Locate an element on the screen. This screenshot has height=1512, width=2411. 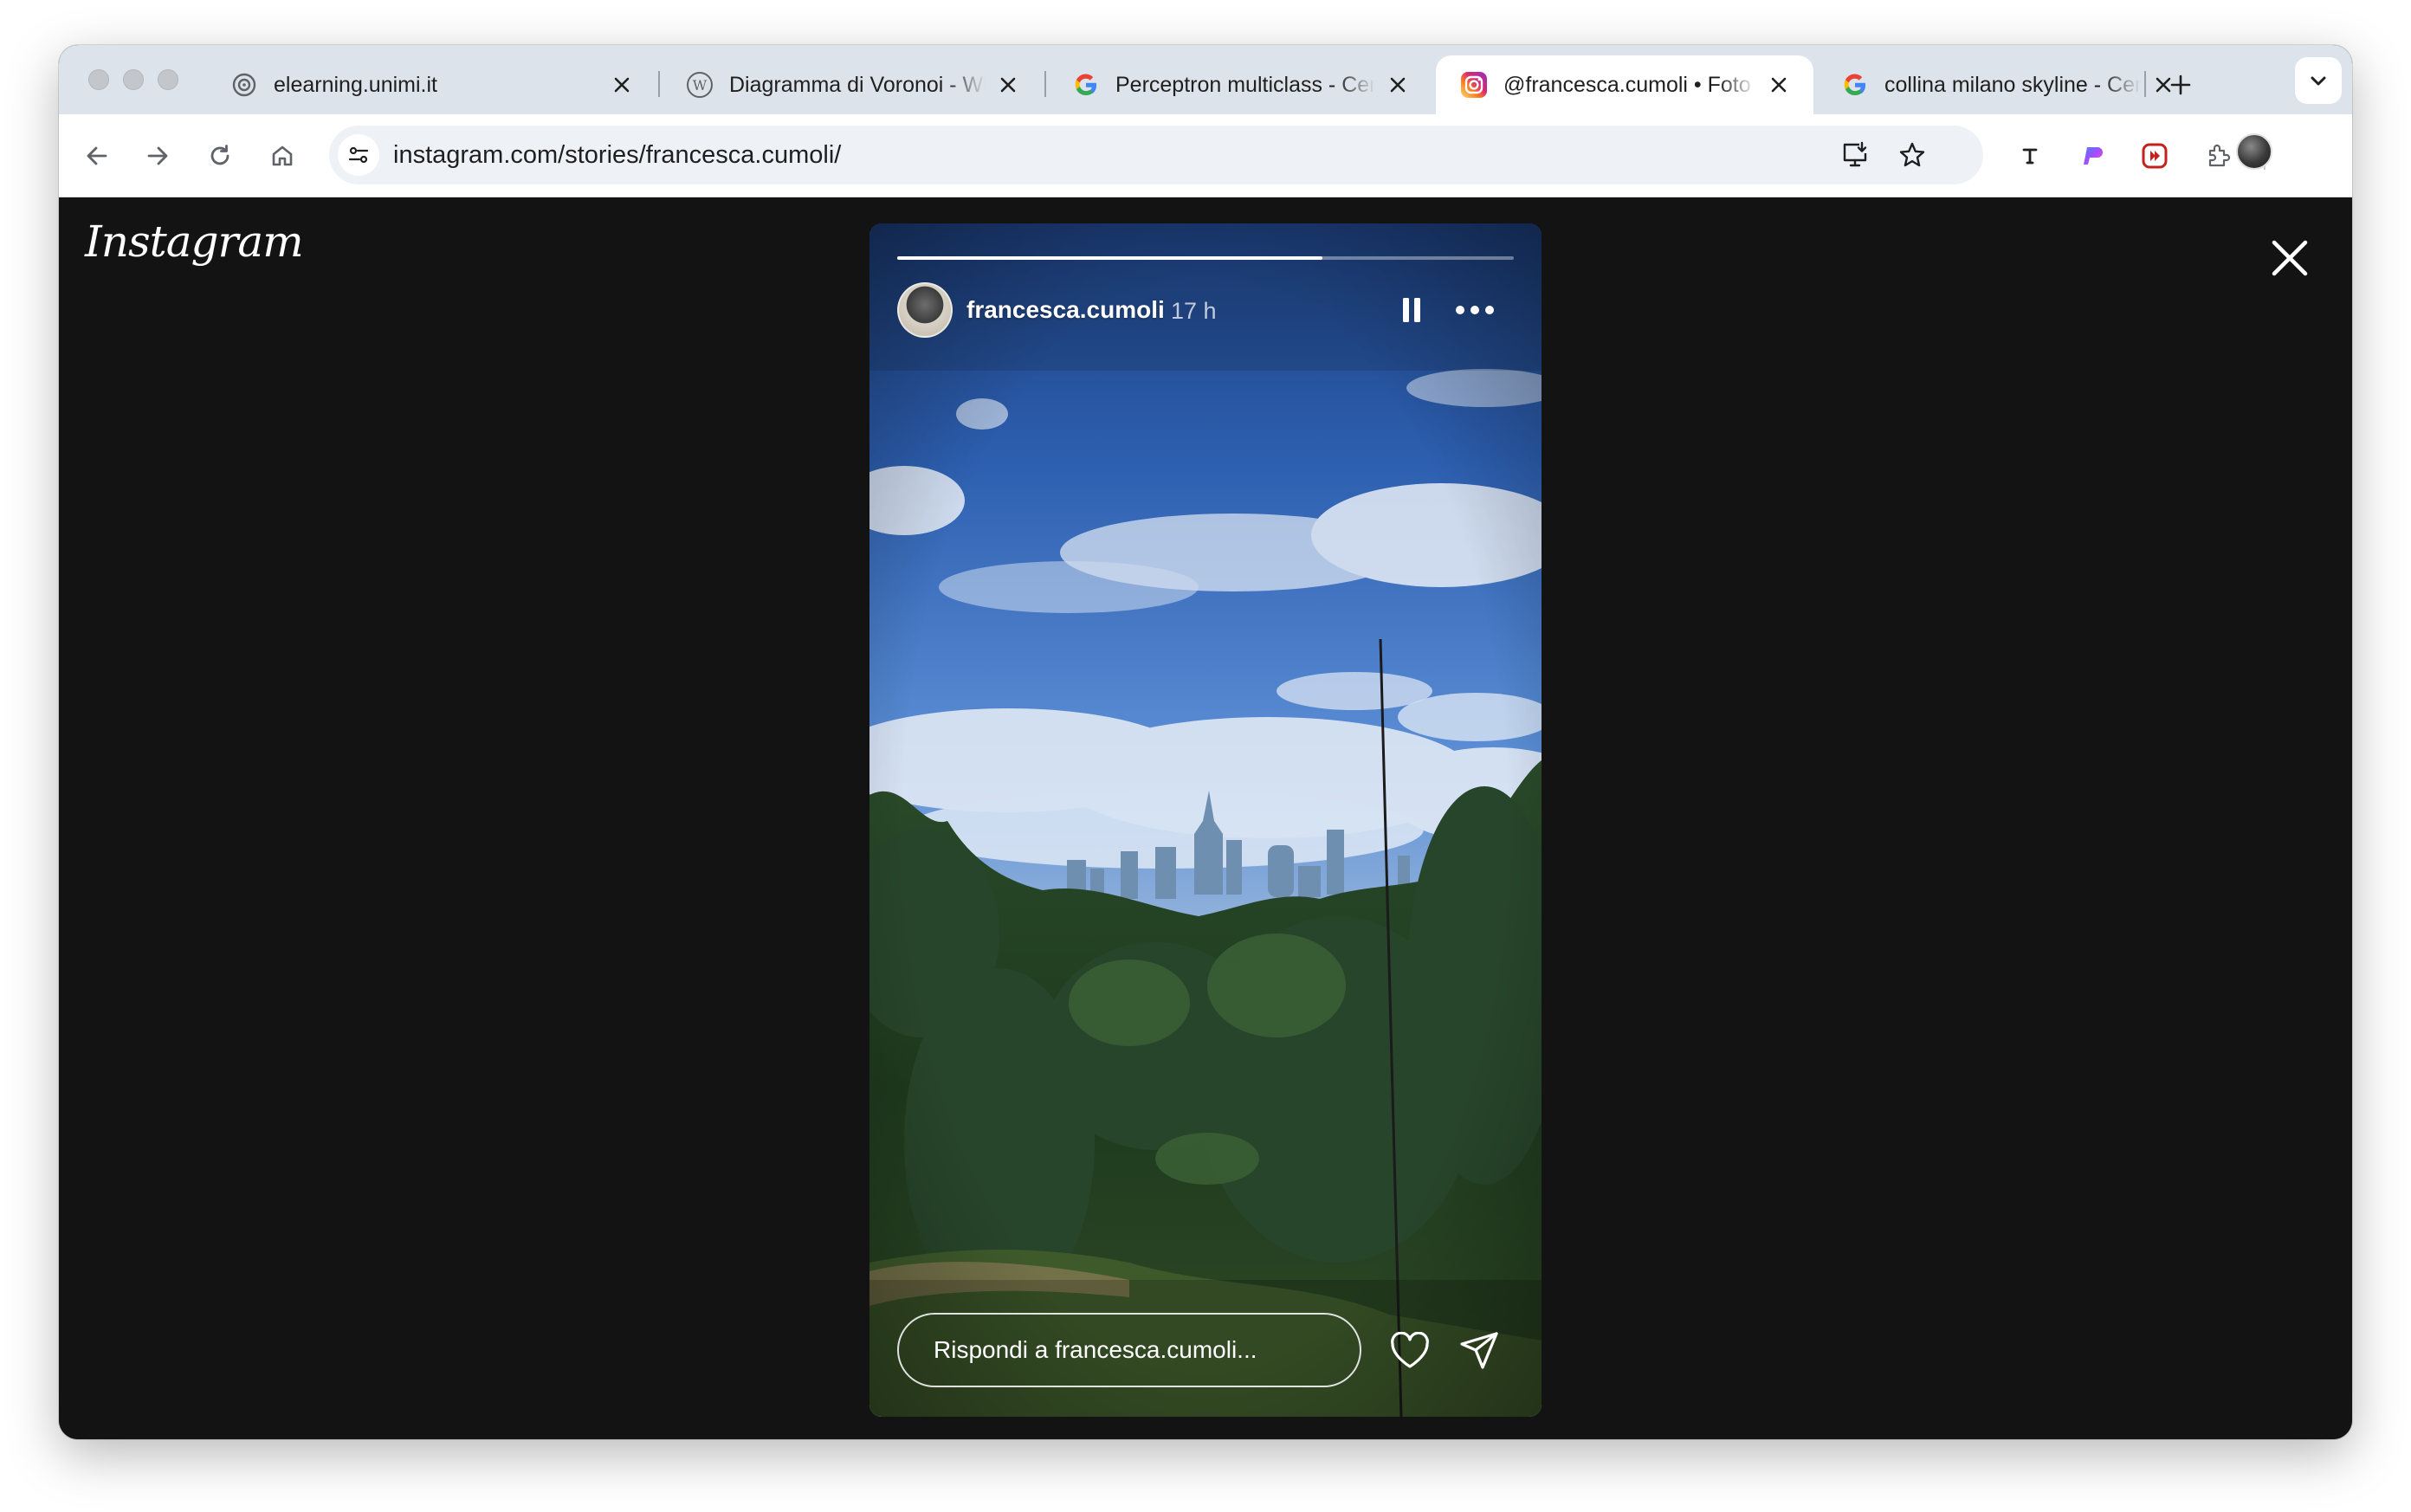
story-time: 17 h is located at coordinates (1194, 311).